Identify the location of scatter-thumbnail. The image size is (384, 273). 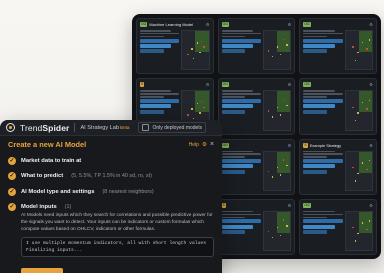
(277, 170).